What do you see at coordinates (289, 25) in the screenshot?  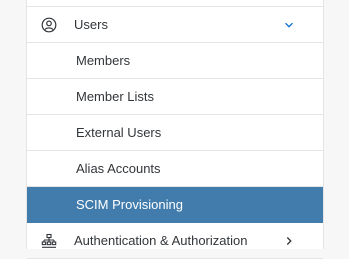 I see `chevron-down-icon` at bounding box center [289, 25].